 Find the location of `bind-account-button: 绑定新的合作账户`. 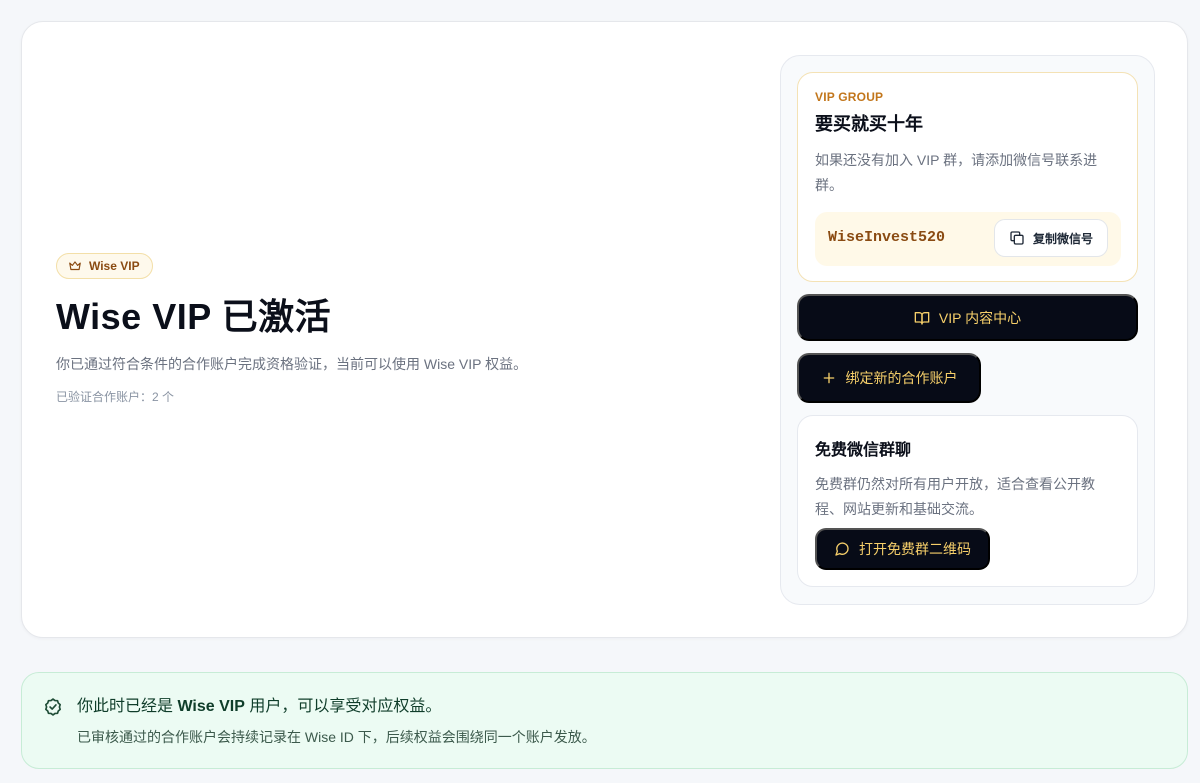

bind-account-button: 绑定新的合作账户 is located at coordinates (889, 378).